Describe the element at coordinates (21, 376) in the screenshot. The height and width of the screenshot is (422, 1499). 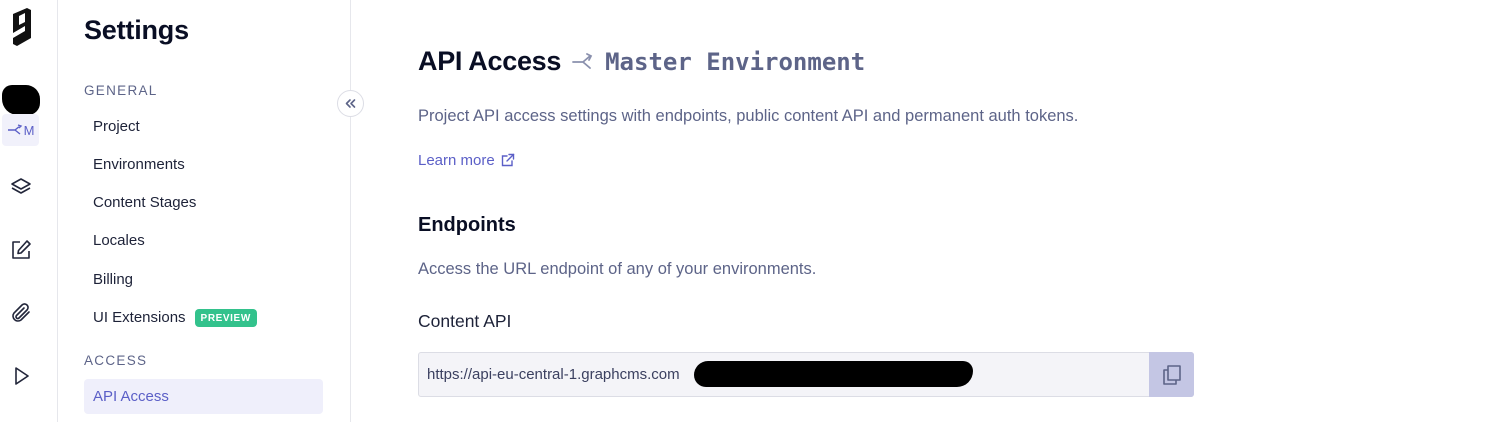
I see `api-playground-play-icon` at that location.